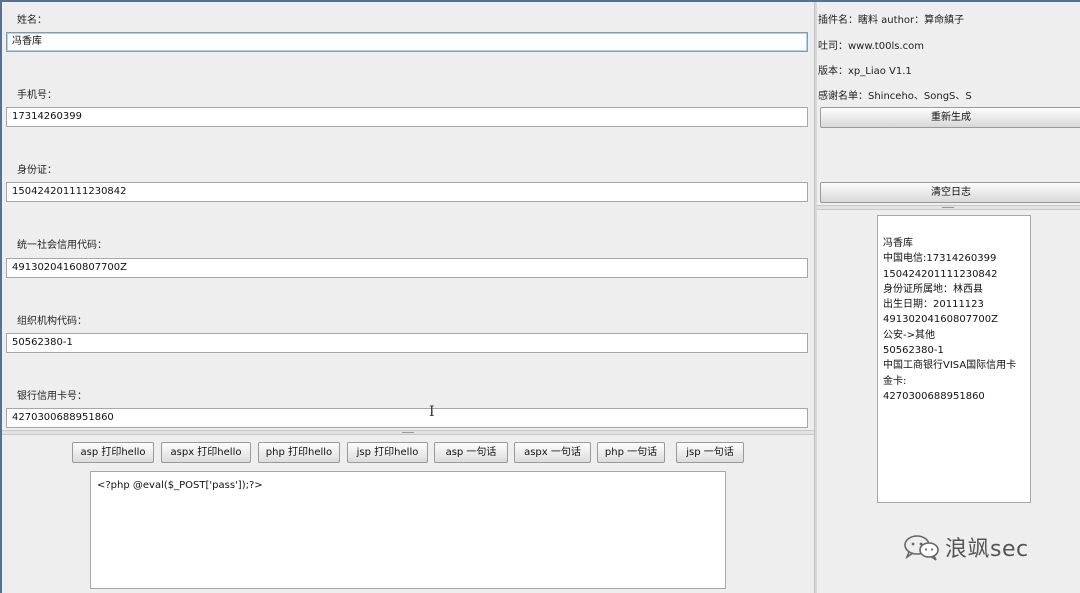 Image resolution: width=1080 pixels, height=593 pixels. Describe the element at coordinates (407, 192) in the screenshot. I see `id-card-field: 150424201111230842` at that location.